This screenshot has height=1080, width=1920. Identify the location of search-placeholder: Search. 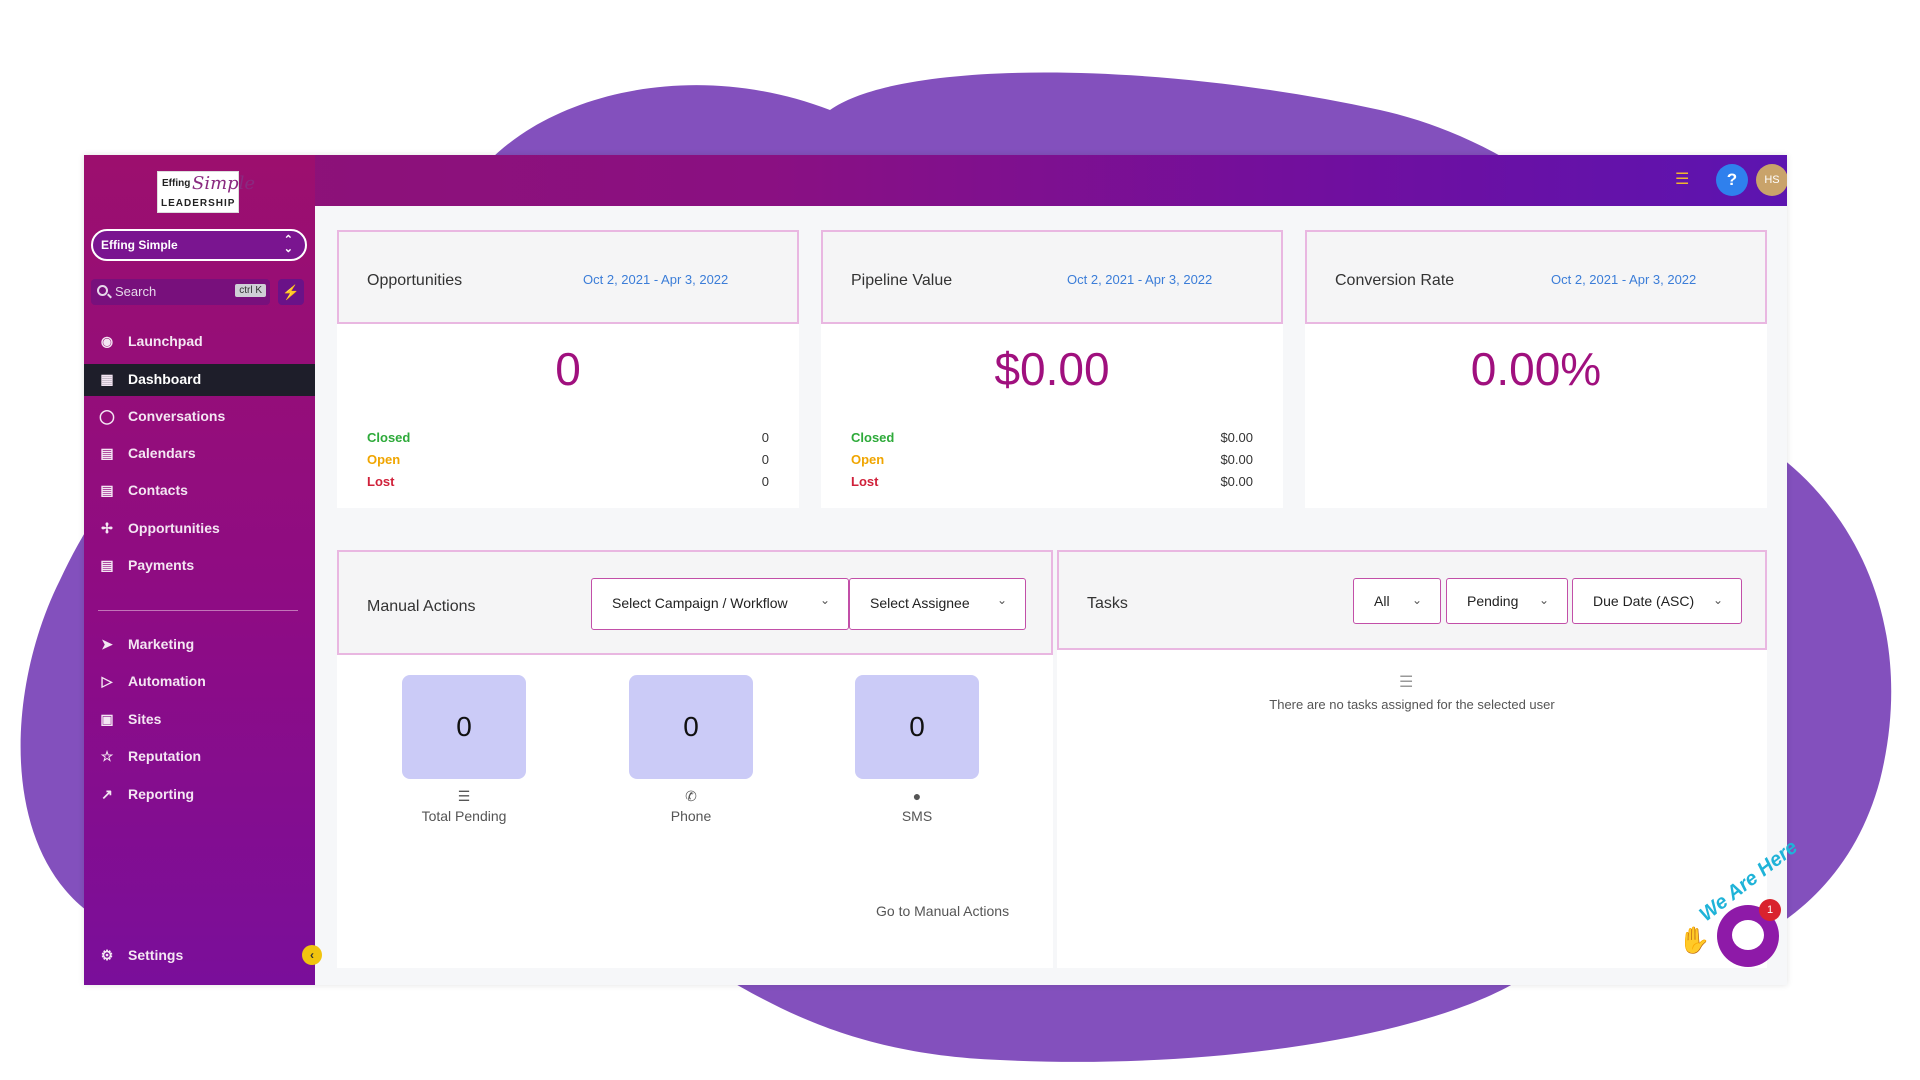
(136, 291).